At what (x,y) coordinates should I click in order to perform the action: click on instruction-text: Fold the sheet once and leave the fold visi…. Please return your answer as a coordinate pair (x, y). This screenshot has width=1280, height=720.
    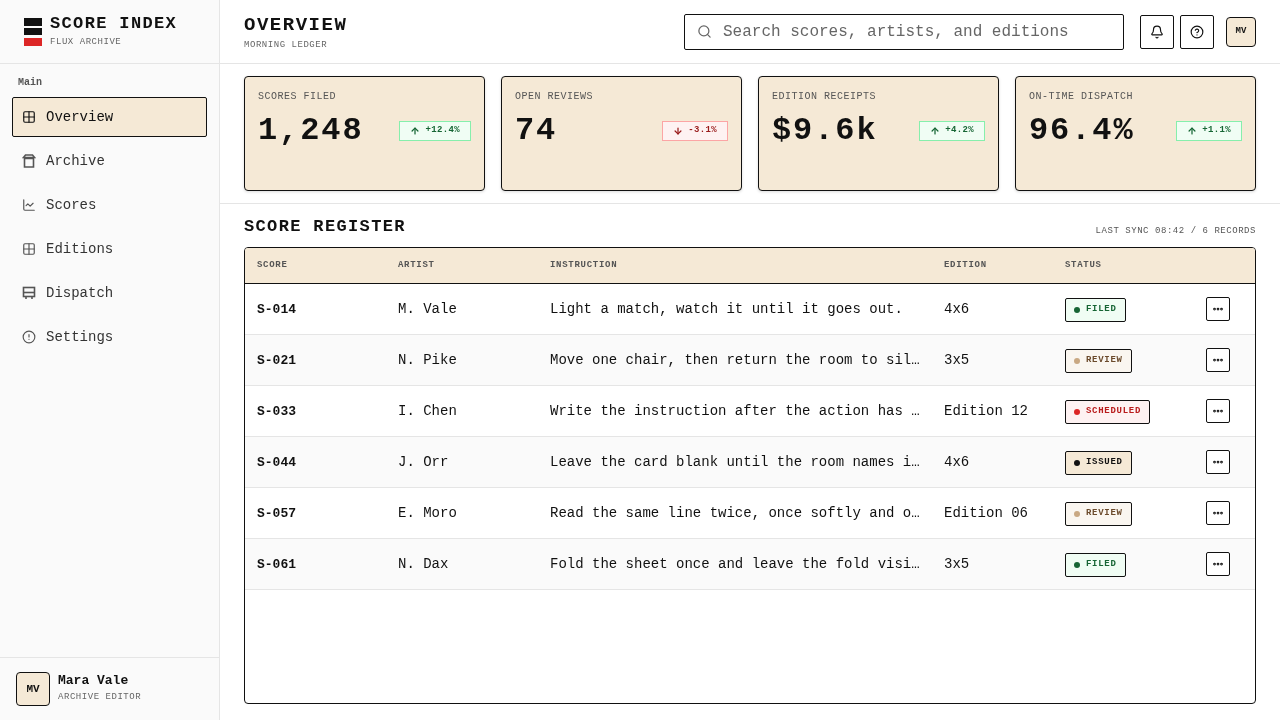
    Looking at the image, I should click on (735, 564).